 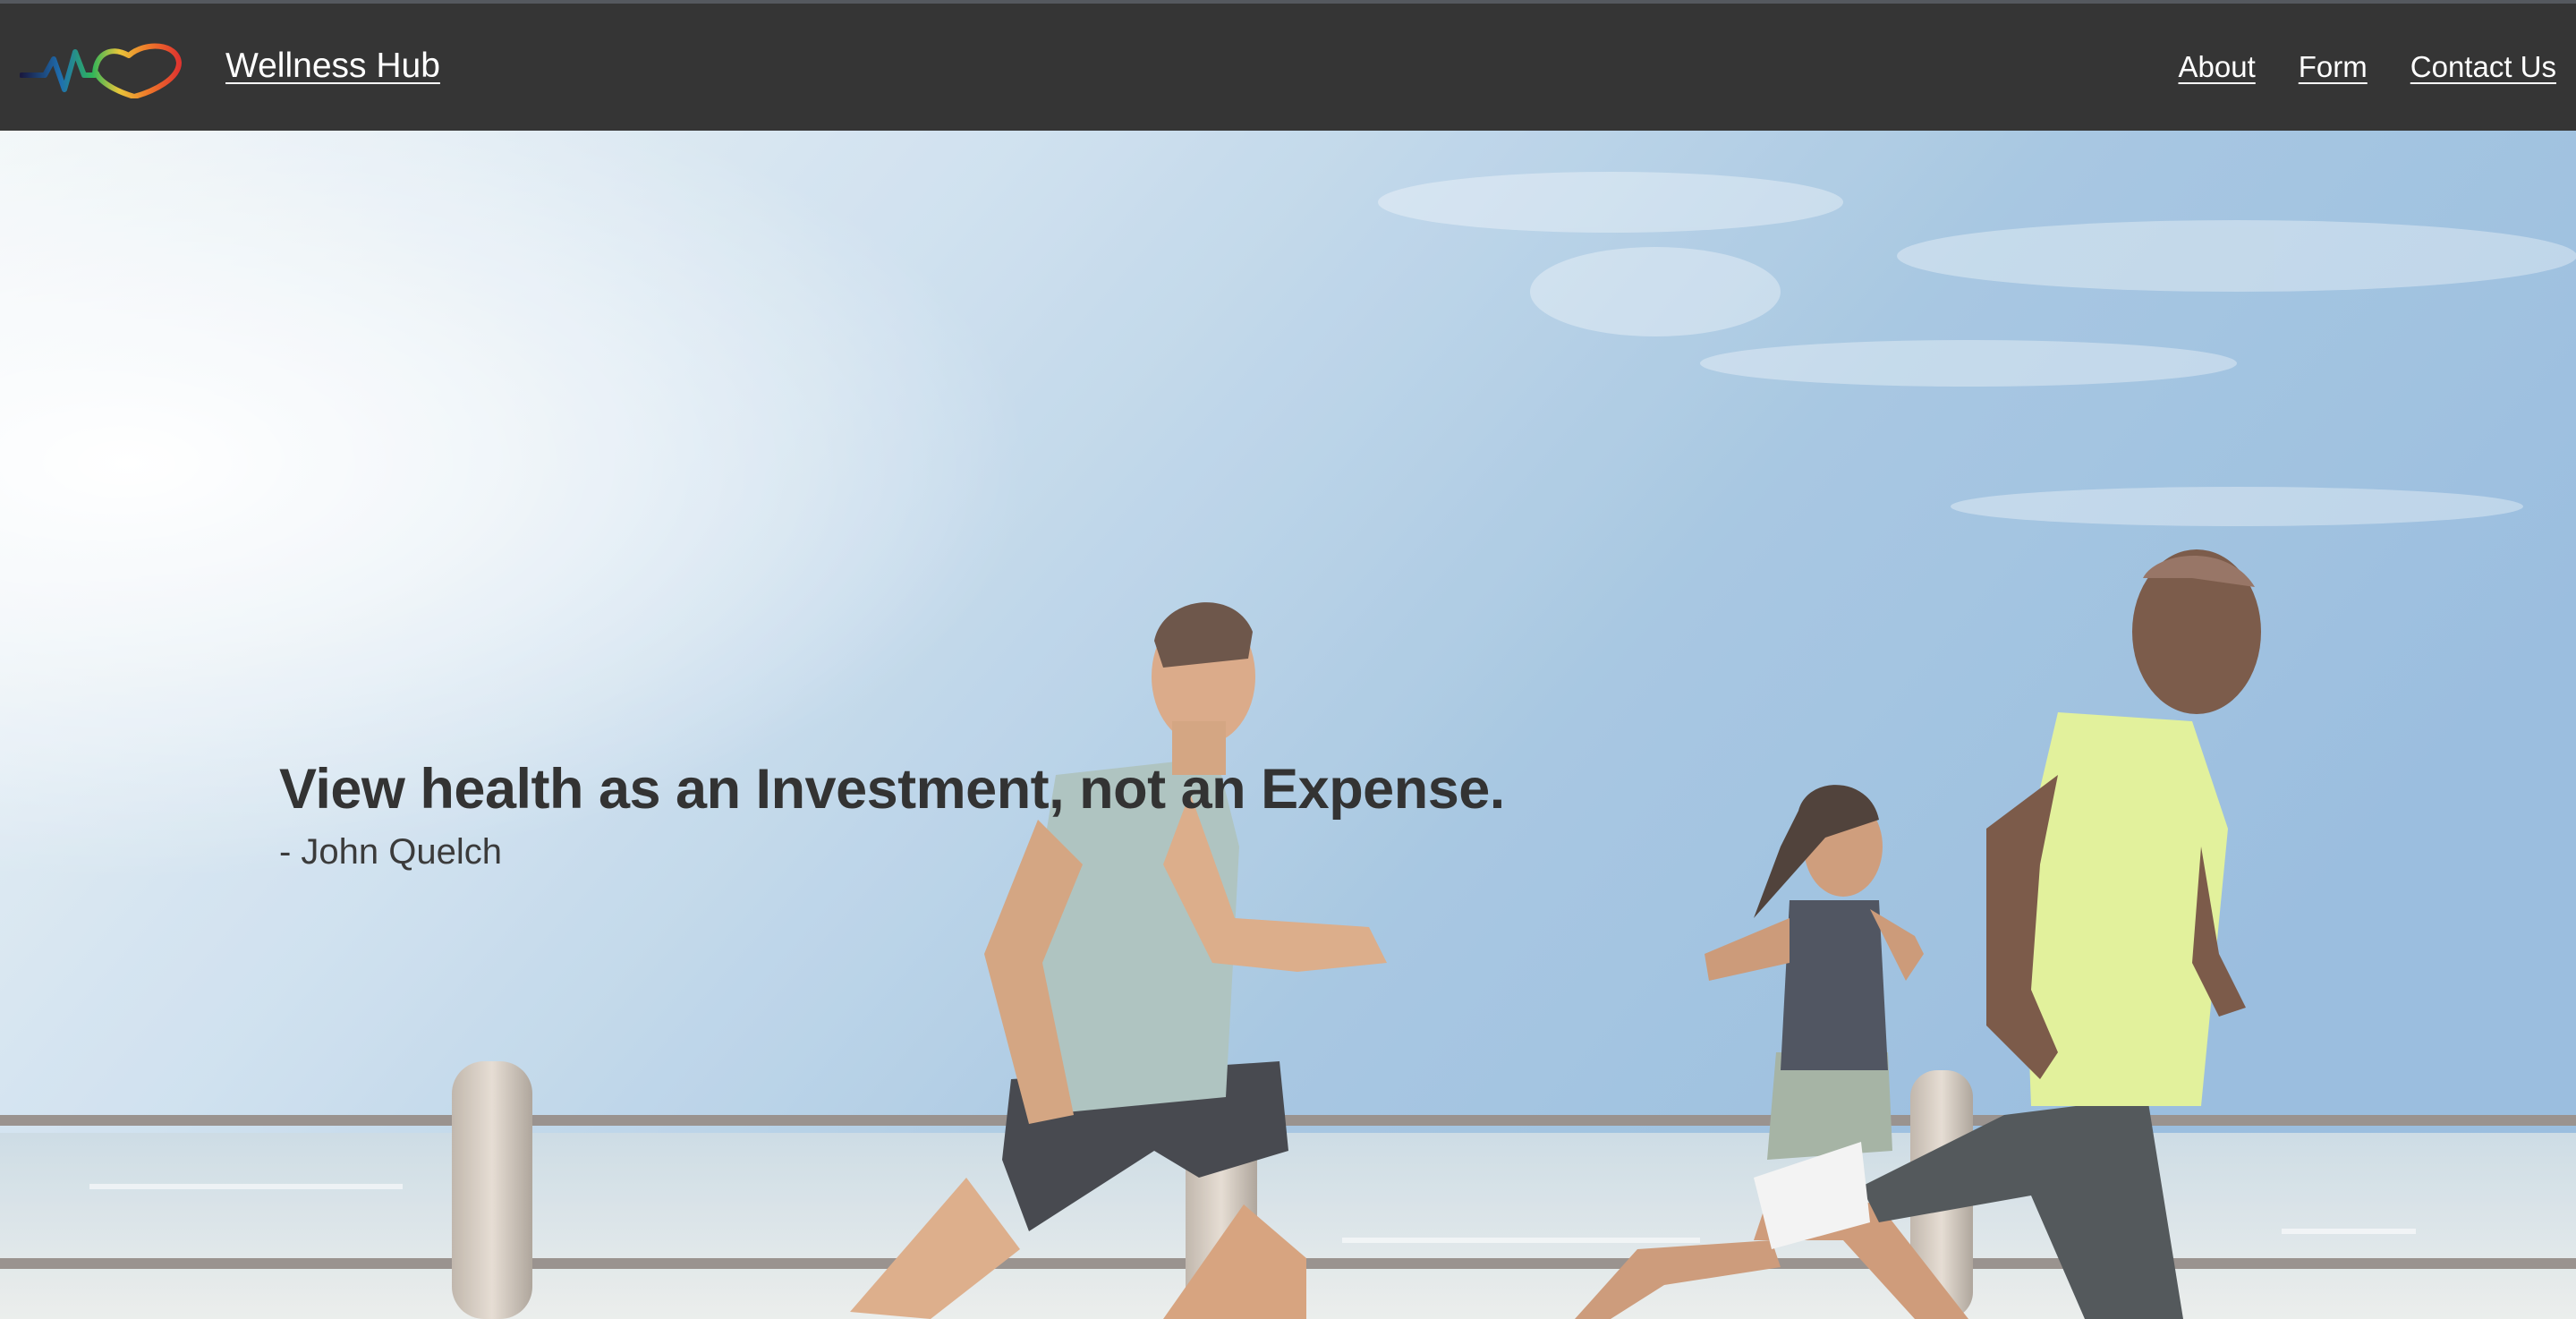 What do you see at coordinates (332, 66) in the screenshot?
I see `brand-link: Wellness Hub` at bounding box center [332, 66].